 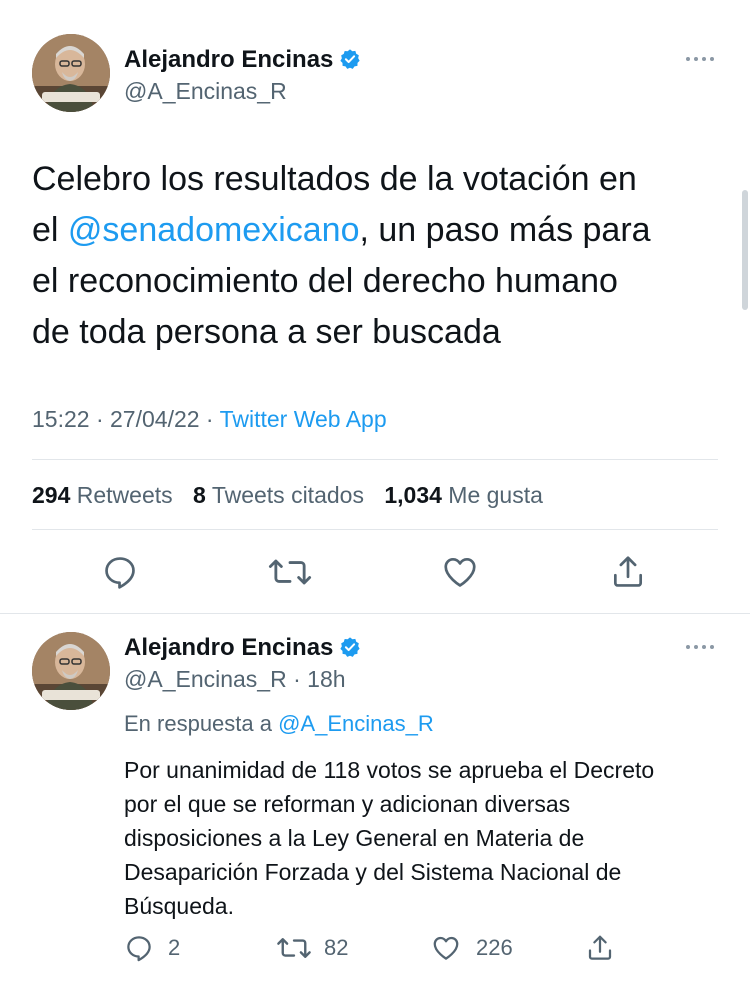 What do you see at coordinates (266, 332) in the screenshot?
I see `tweet-text-line: de toda persona a ser buscada` at bounding box center [266, 332].